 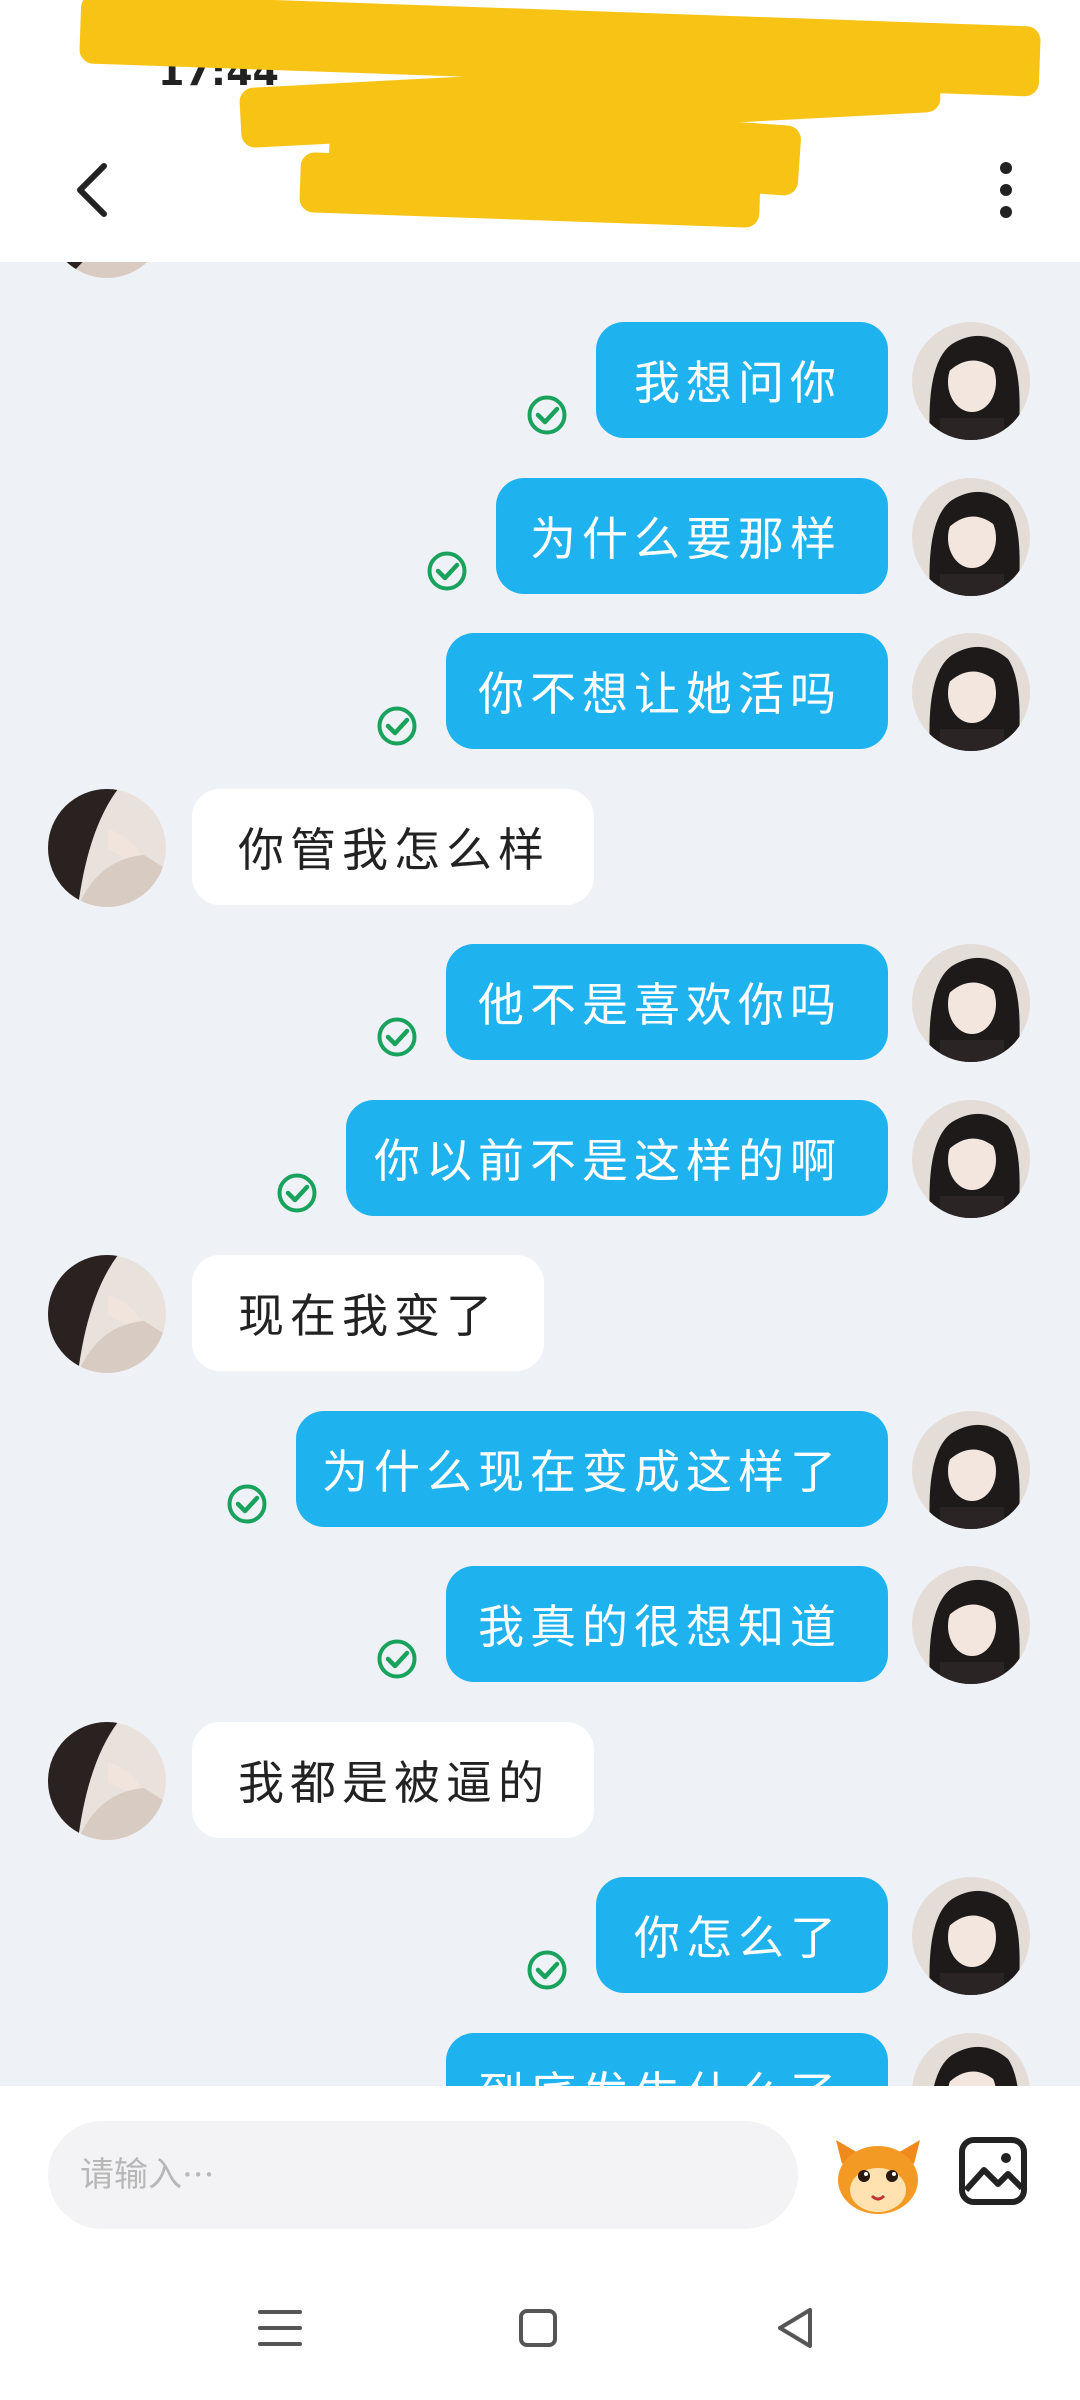 What do you see at coordinates (540, 291) in the screenshot?
I see `message-row-partial` at bounding box center [540, 291].